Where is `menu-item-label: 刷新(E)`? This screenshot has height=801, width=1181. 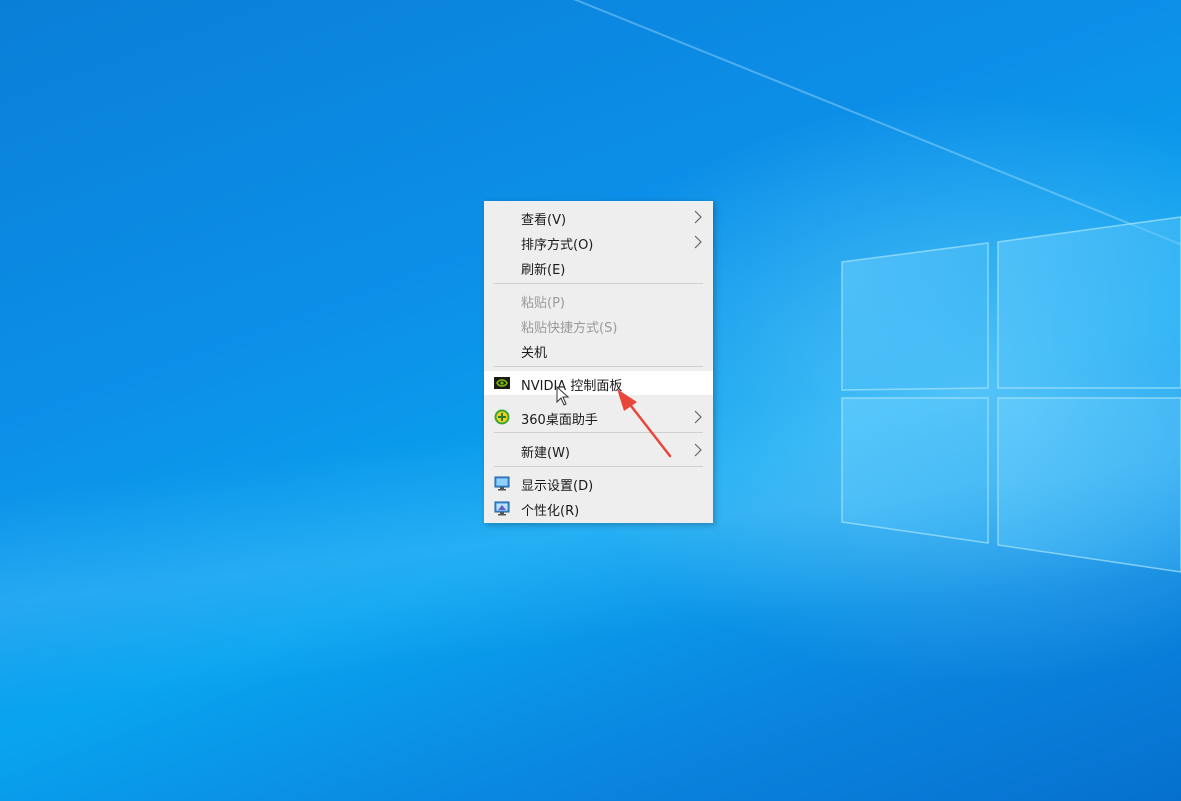
menu-item-label: 刷新(E) is located at coordinates (543, 270).